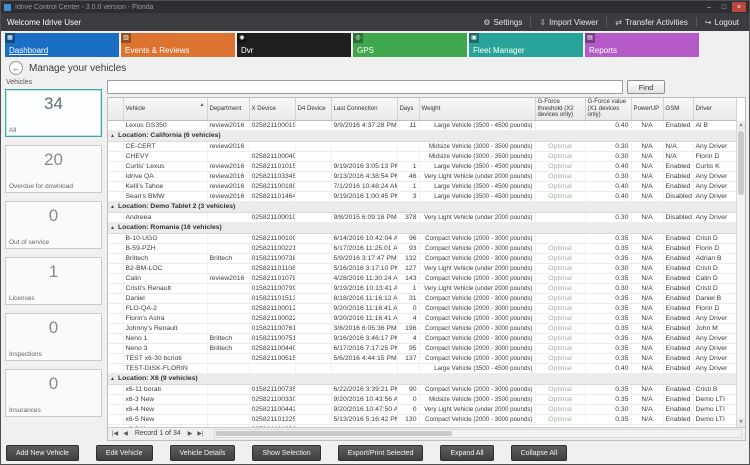 The width and height of the screenshot is (750, 465). What do you see at coordinates (53, 337) in the screenshot?
I see `stat-card-inspections: 0 Inspections` at bounding box center [53, 337].